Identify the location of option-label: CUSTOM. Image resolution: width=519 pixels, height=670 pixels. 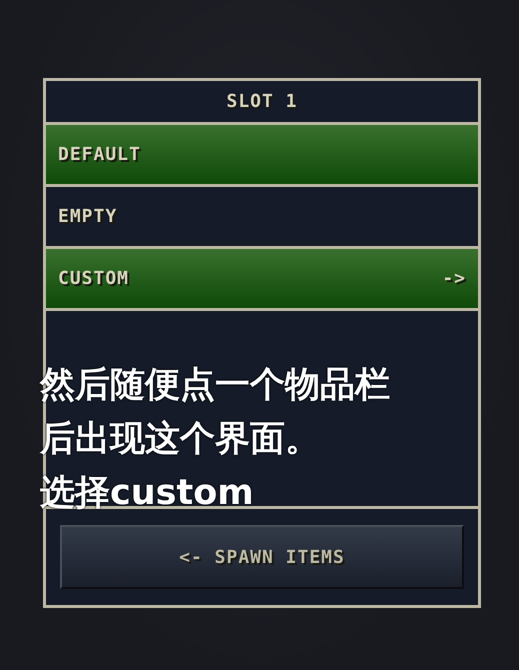
(94, 279).